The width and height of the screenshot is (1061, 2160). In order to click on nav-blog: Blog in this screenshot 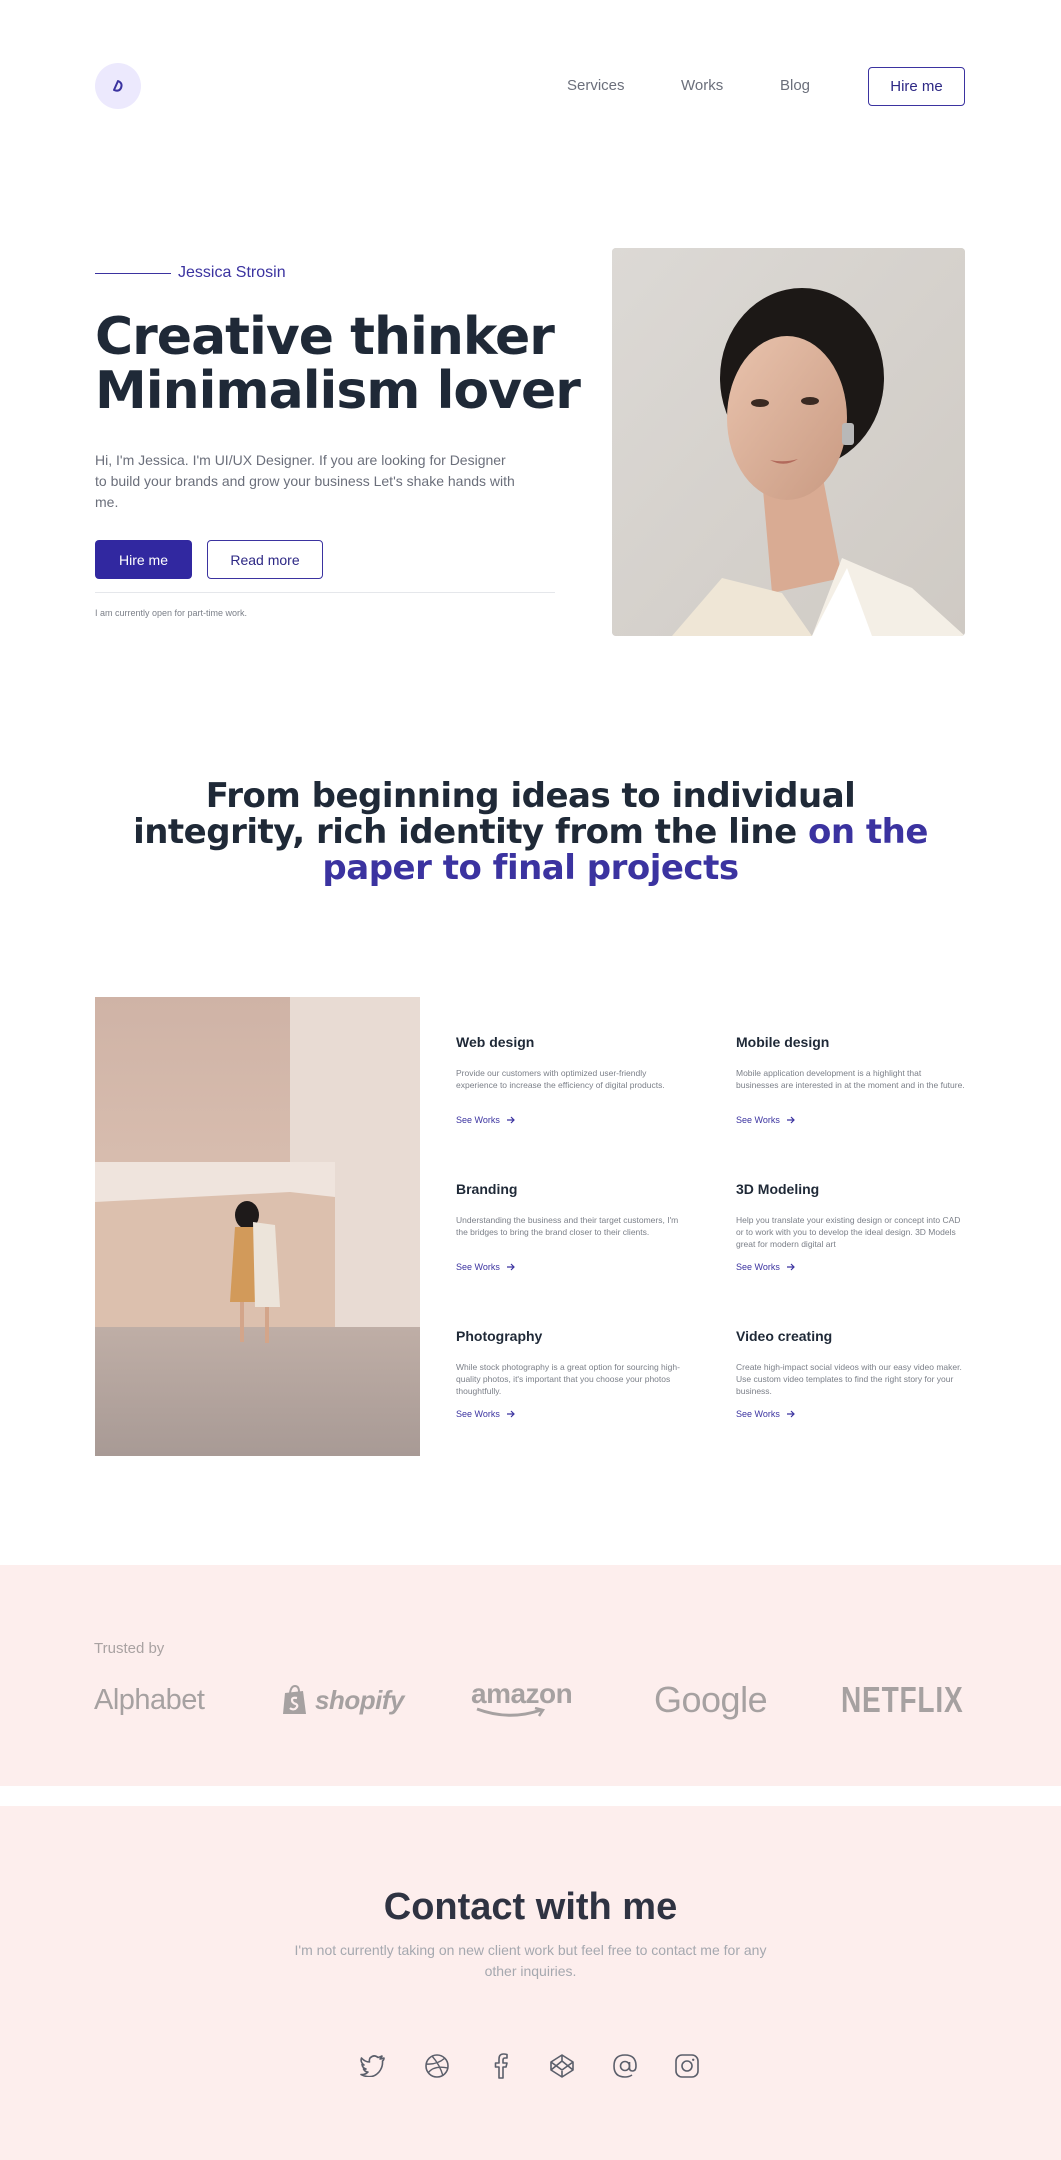, I will do `click(795, 85)`.